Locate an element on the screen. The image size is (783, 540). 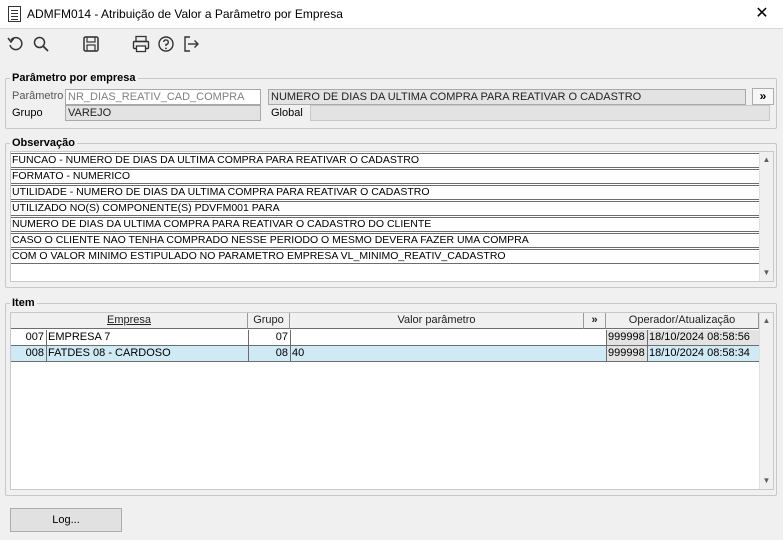
cell-empresa: EMPRESA 7 is located at coordinates (79, 337).